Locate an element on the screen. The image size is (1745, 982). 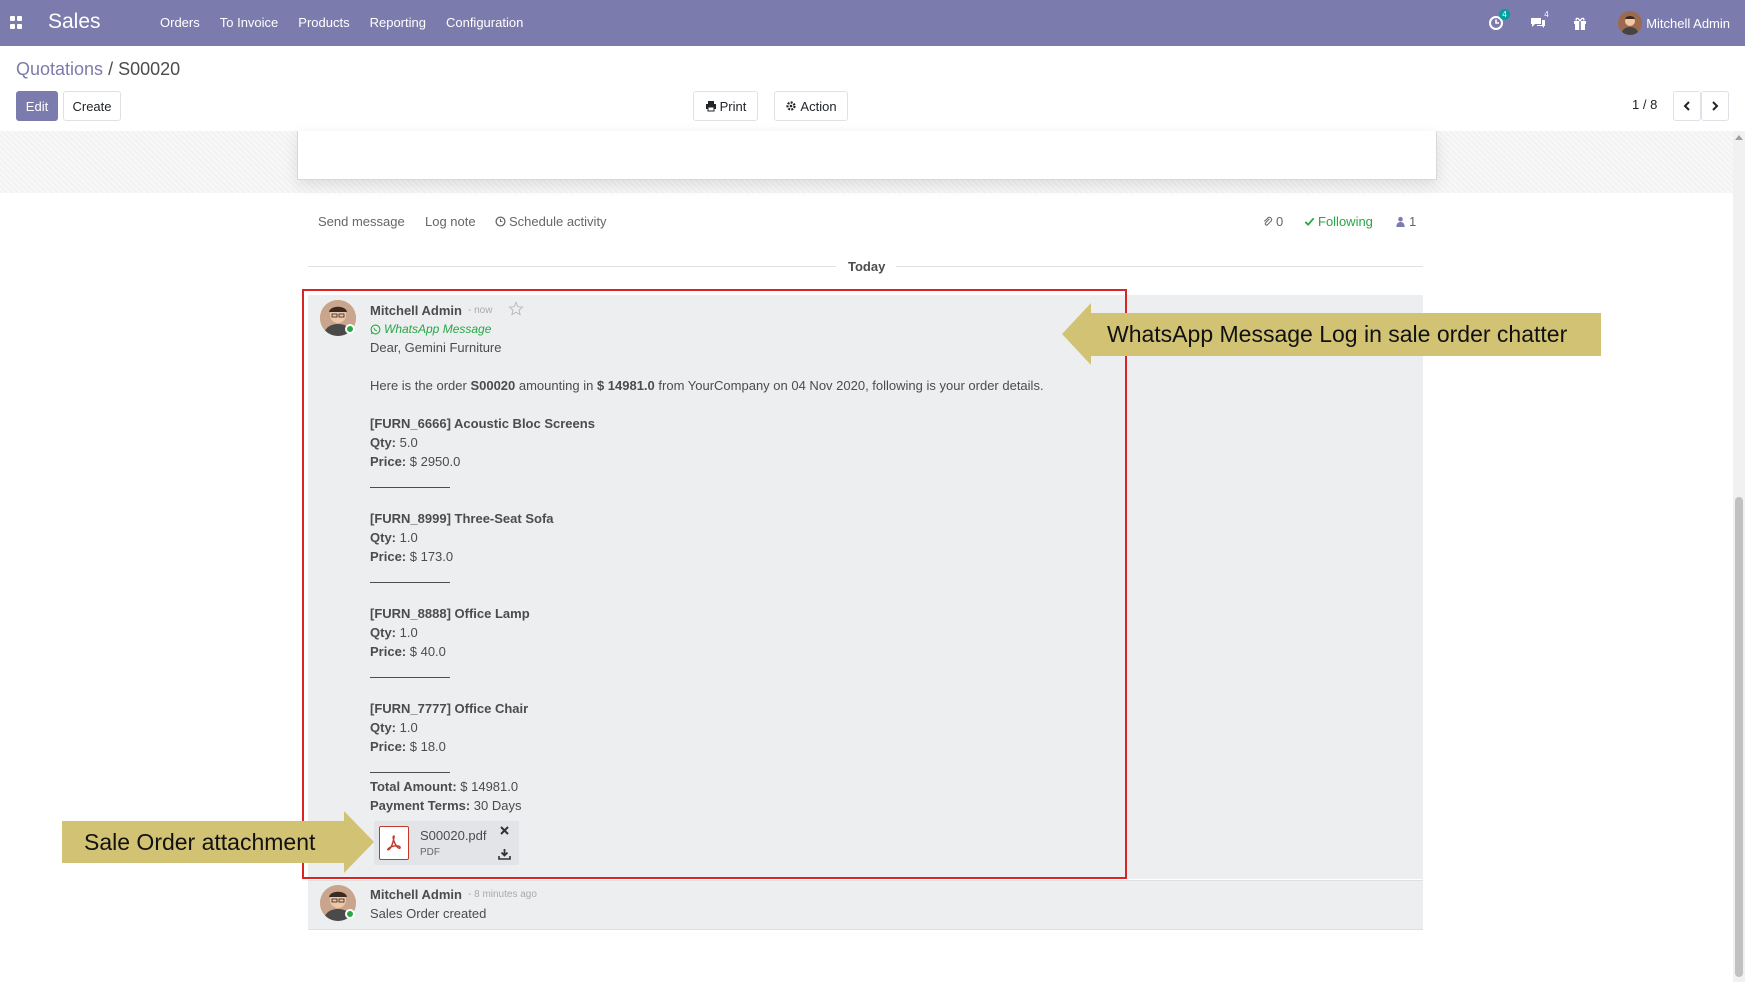
menu-configuration: Configuration is located at coordinates (484, 22).